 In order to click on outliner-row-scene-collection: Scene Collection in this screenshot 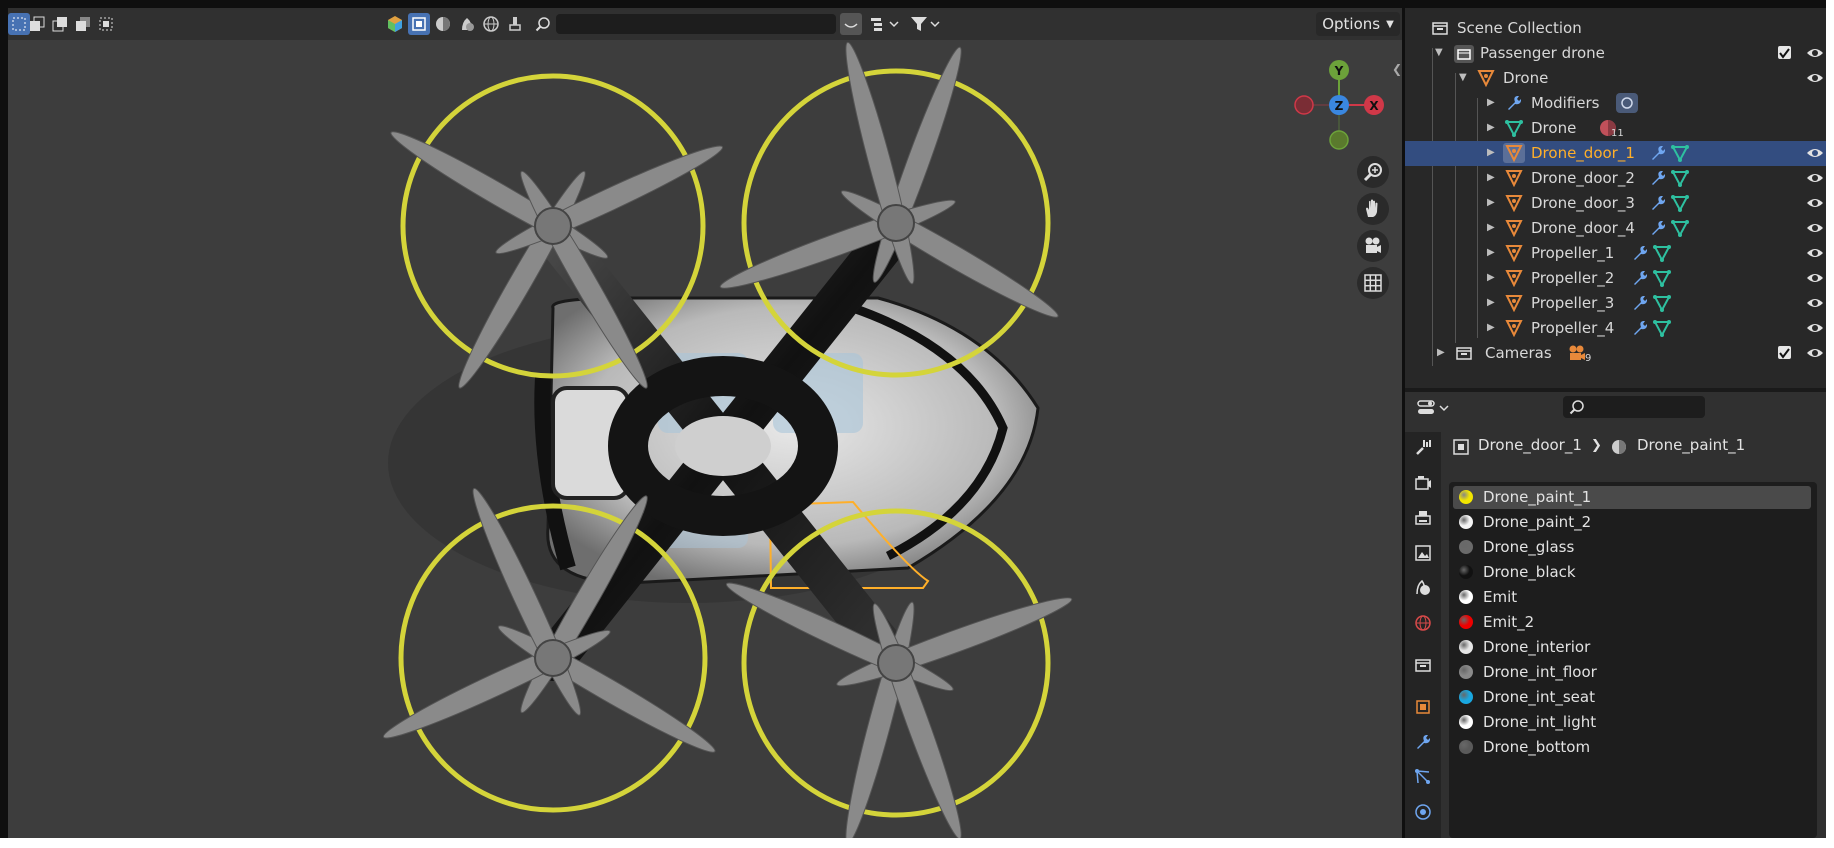, I will do `click(1615, 28)`.